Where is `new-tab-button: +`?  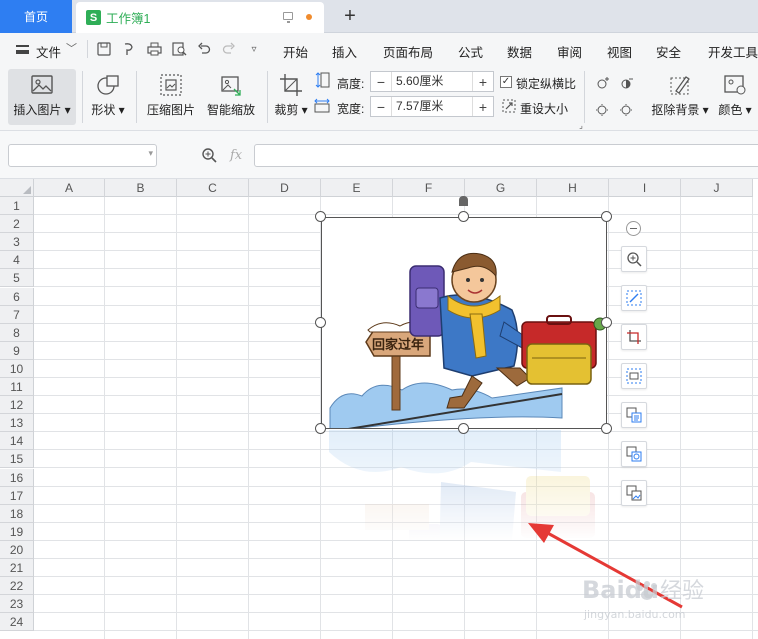 new-tab-button: + is located at coordinates (350, 16).